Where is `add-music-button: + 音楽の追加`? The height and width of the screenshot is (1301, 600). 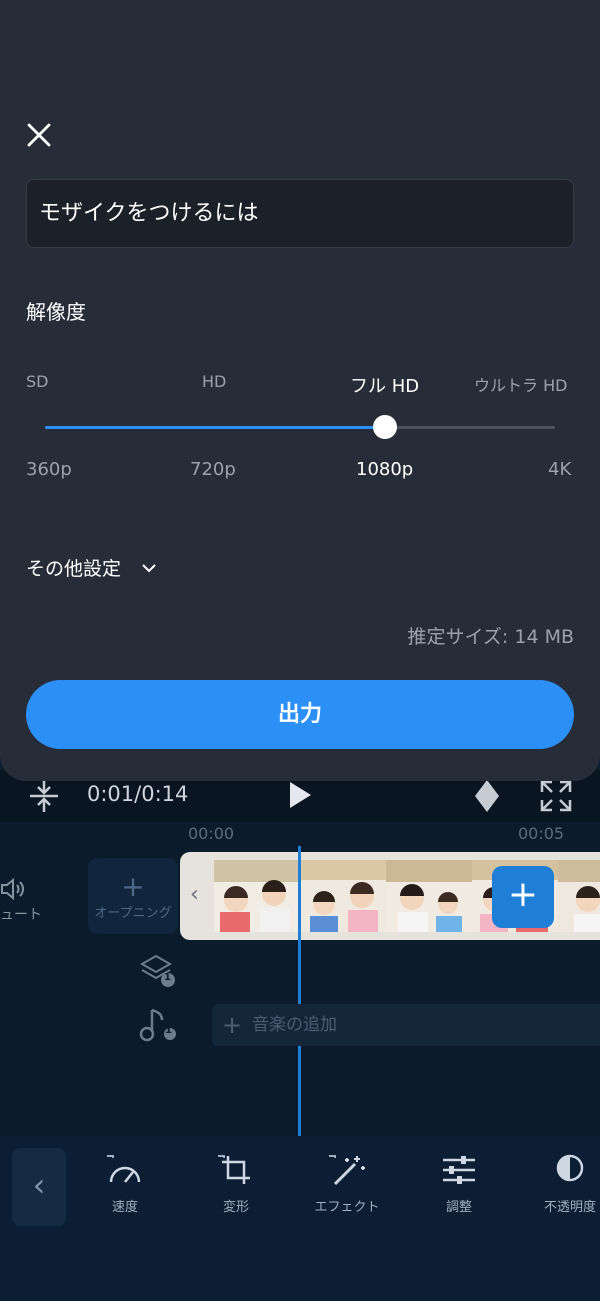 add-music-button: + 音楽の追加 is located at coordinates (406, 1025).